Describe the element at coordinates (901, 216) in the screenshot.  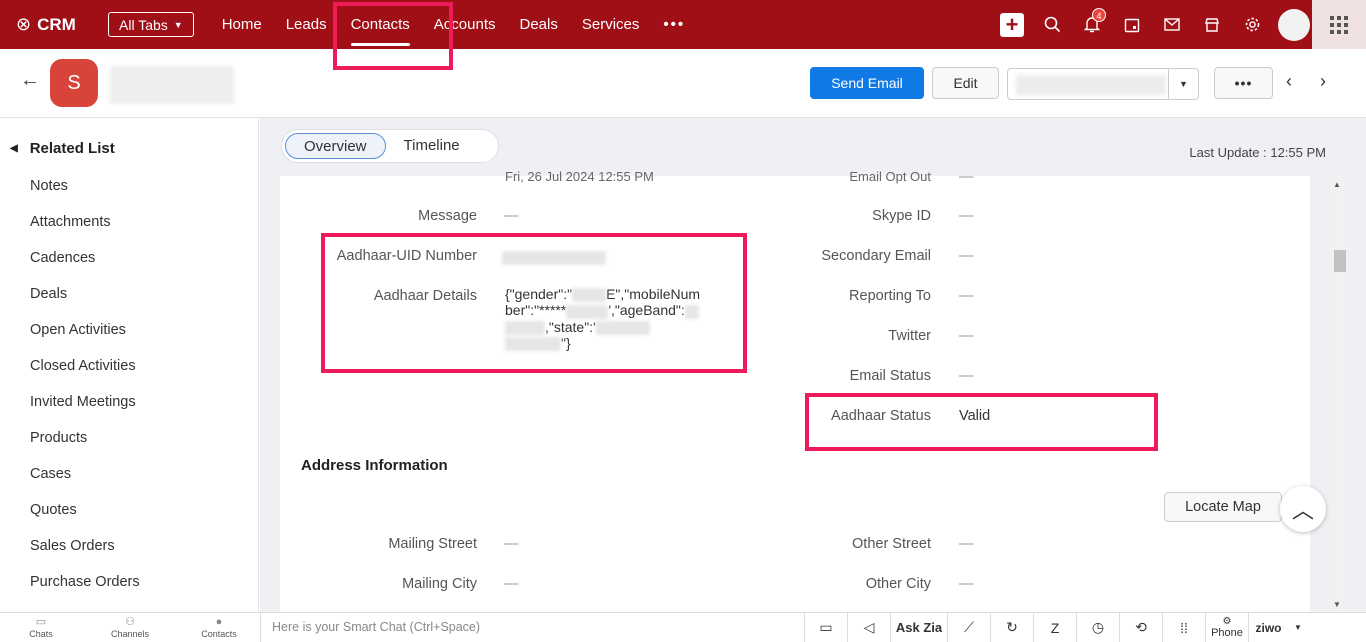
I see `skype-id-label: Skype ID` at that location.